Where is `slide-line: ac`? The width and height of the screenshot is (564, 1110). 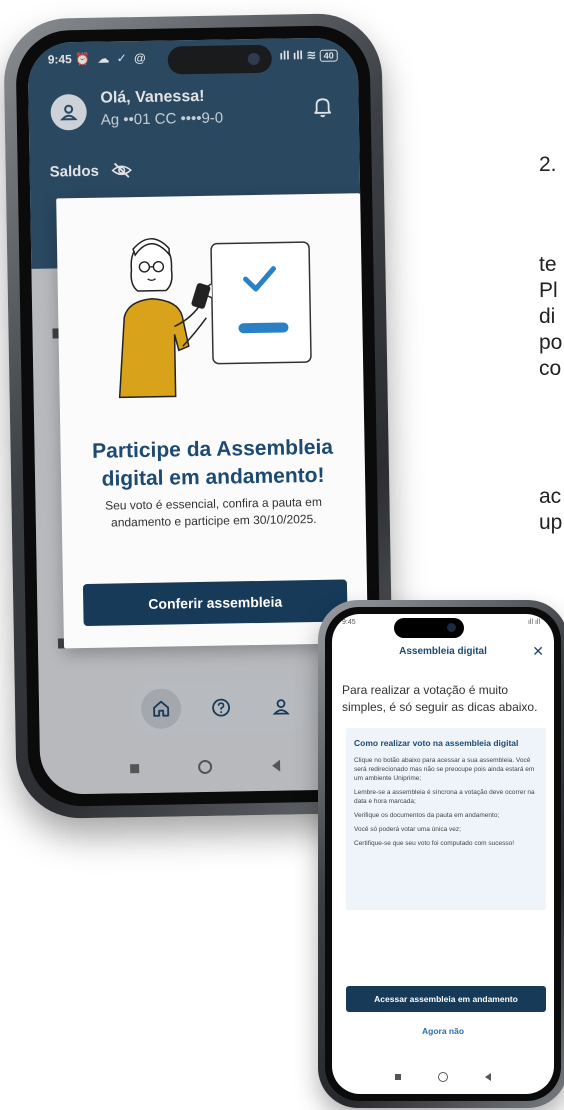 slide-line: ac is located at coordinates (550, 496).